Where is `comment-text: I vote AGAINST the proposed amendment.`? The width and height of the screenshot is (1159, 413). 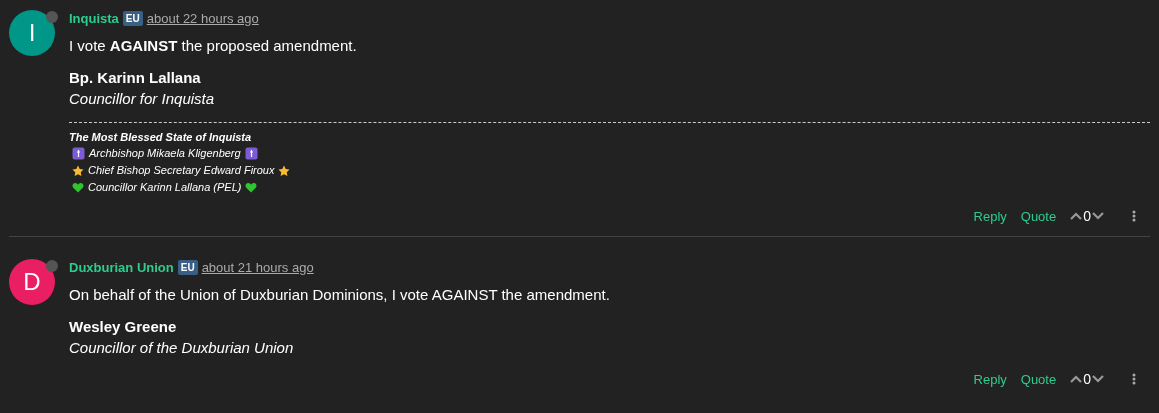 comment-text: I vote AGAINST the proposed amendment. is located at coordinates (213, 46).